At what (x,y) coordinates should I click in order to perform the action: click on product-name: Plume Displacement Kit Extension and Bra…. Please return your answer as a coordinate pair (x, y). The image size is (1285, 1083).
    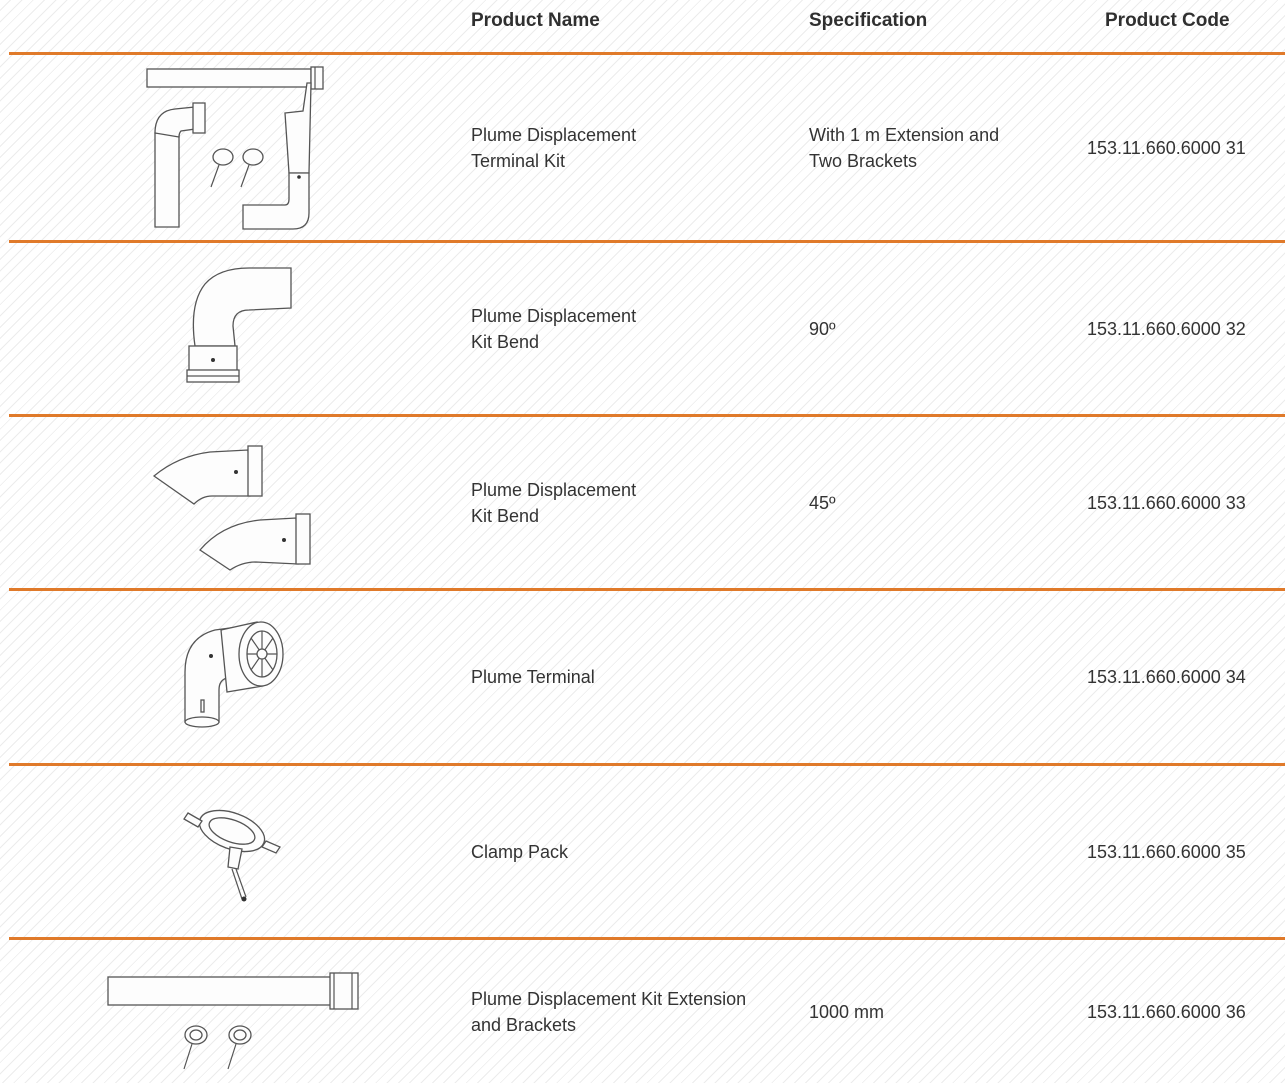
    Looking at the image, I should click on (609, 1011).